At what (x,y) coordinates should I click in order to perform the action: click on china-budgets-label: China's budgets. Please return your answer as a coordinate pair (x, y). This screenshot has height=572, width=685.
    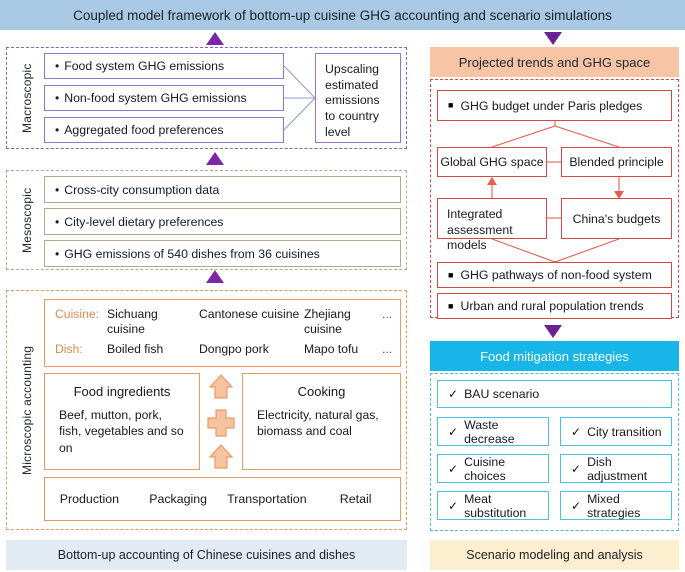
    Looking at the image, I should click on (616, 218).